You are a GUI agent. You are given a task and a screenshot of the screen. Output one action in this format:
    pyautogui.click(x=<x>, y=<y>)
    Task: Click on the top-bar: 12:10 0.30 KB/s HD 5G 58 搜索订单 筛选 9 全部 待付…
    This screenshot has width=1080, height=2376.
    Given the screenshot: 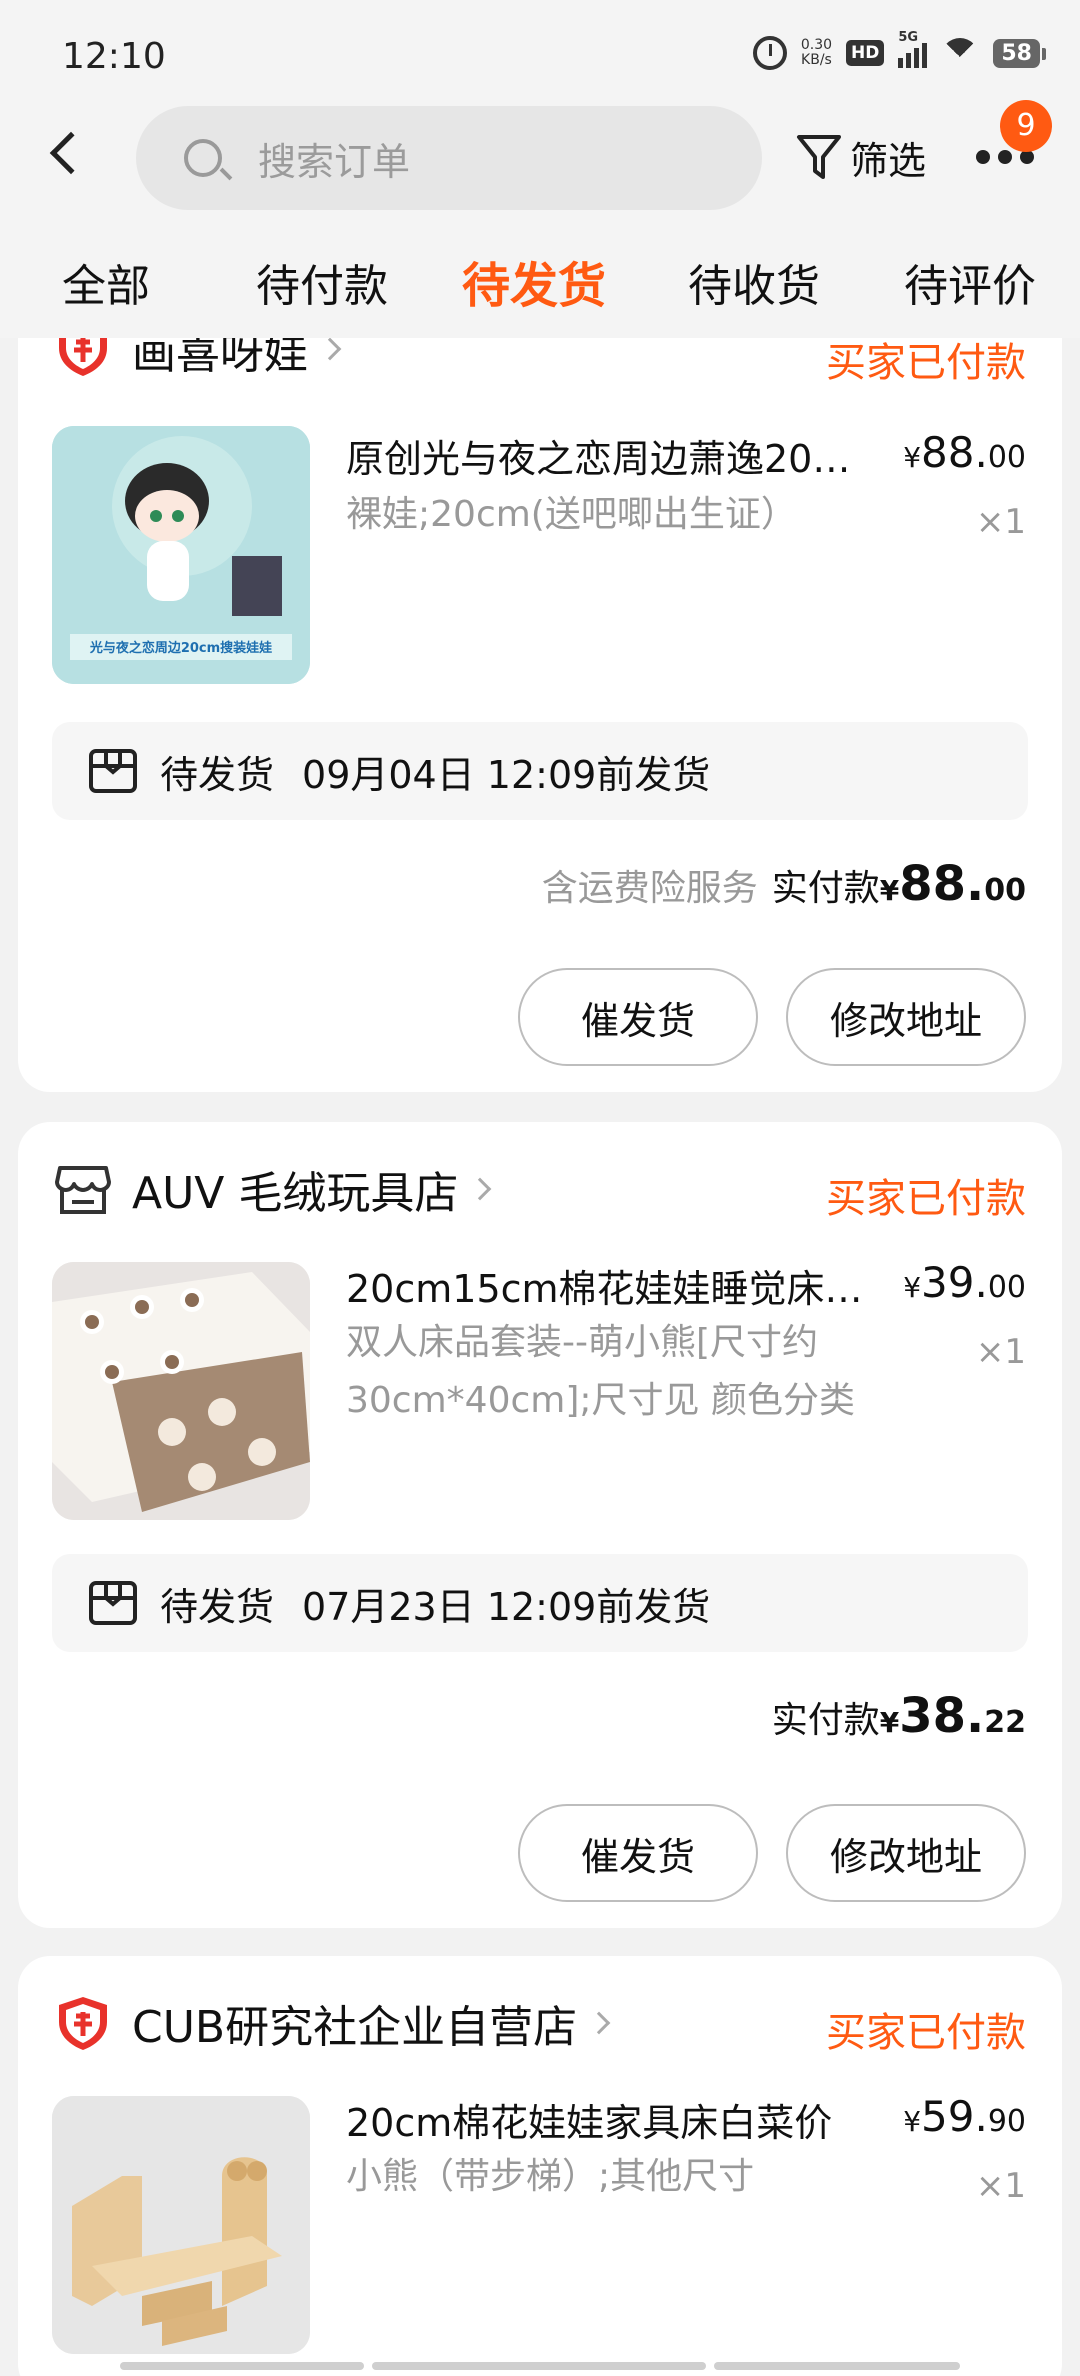 What is the action you would take?
    pyautogui.click(x=540, y=169)
    